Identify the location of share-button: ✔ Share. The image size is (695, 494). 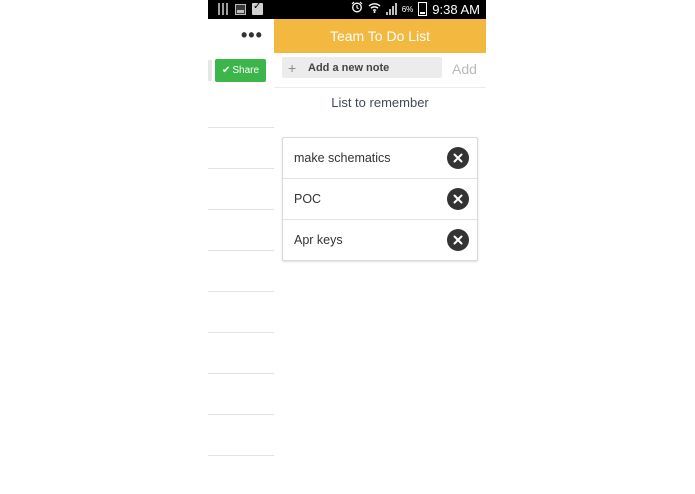
(240, 70).